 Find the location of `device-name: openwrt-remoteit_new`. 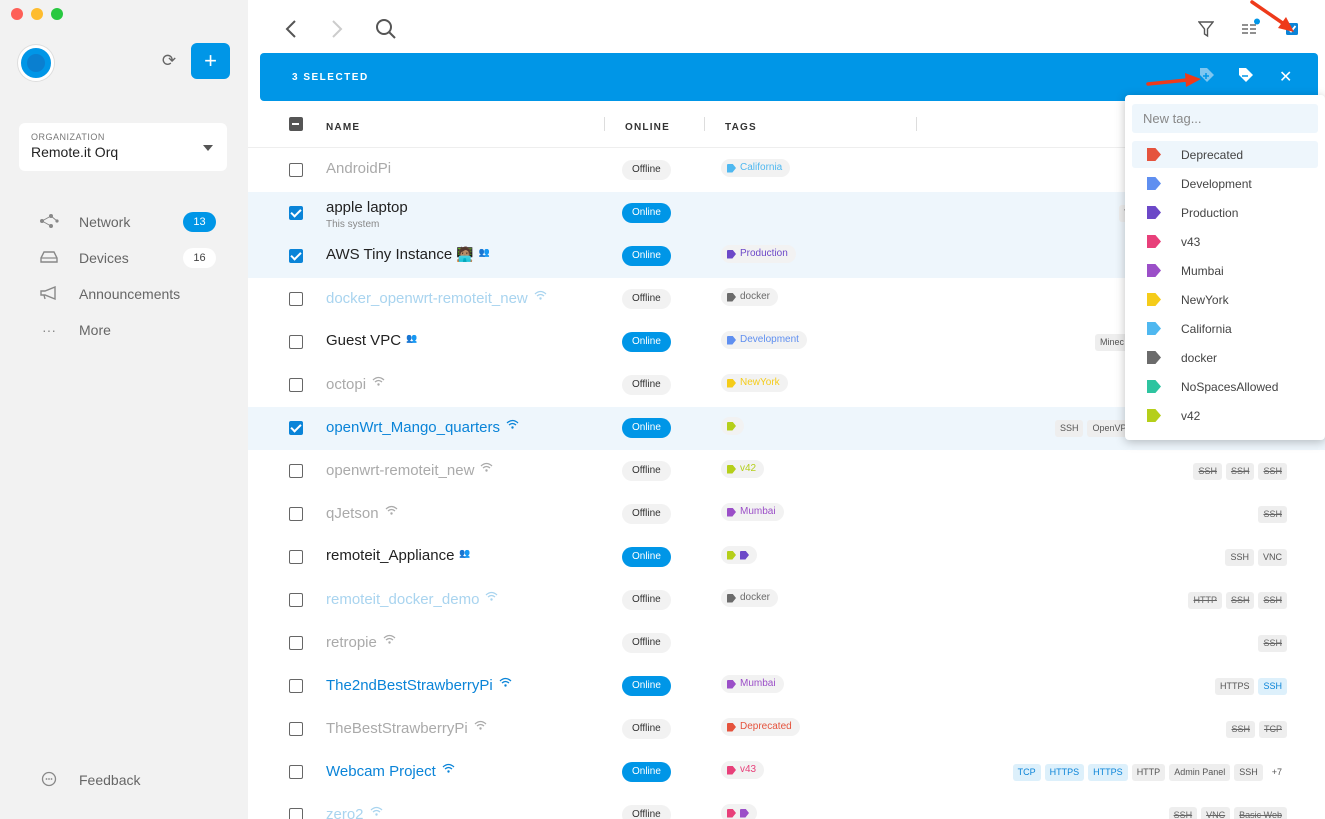

device-name: openwrt-remoteit_new is located at coordinates (409, 470).